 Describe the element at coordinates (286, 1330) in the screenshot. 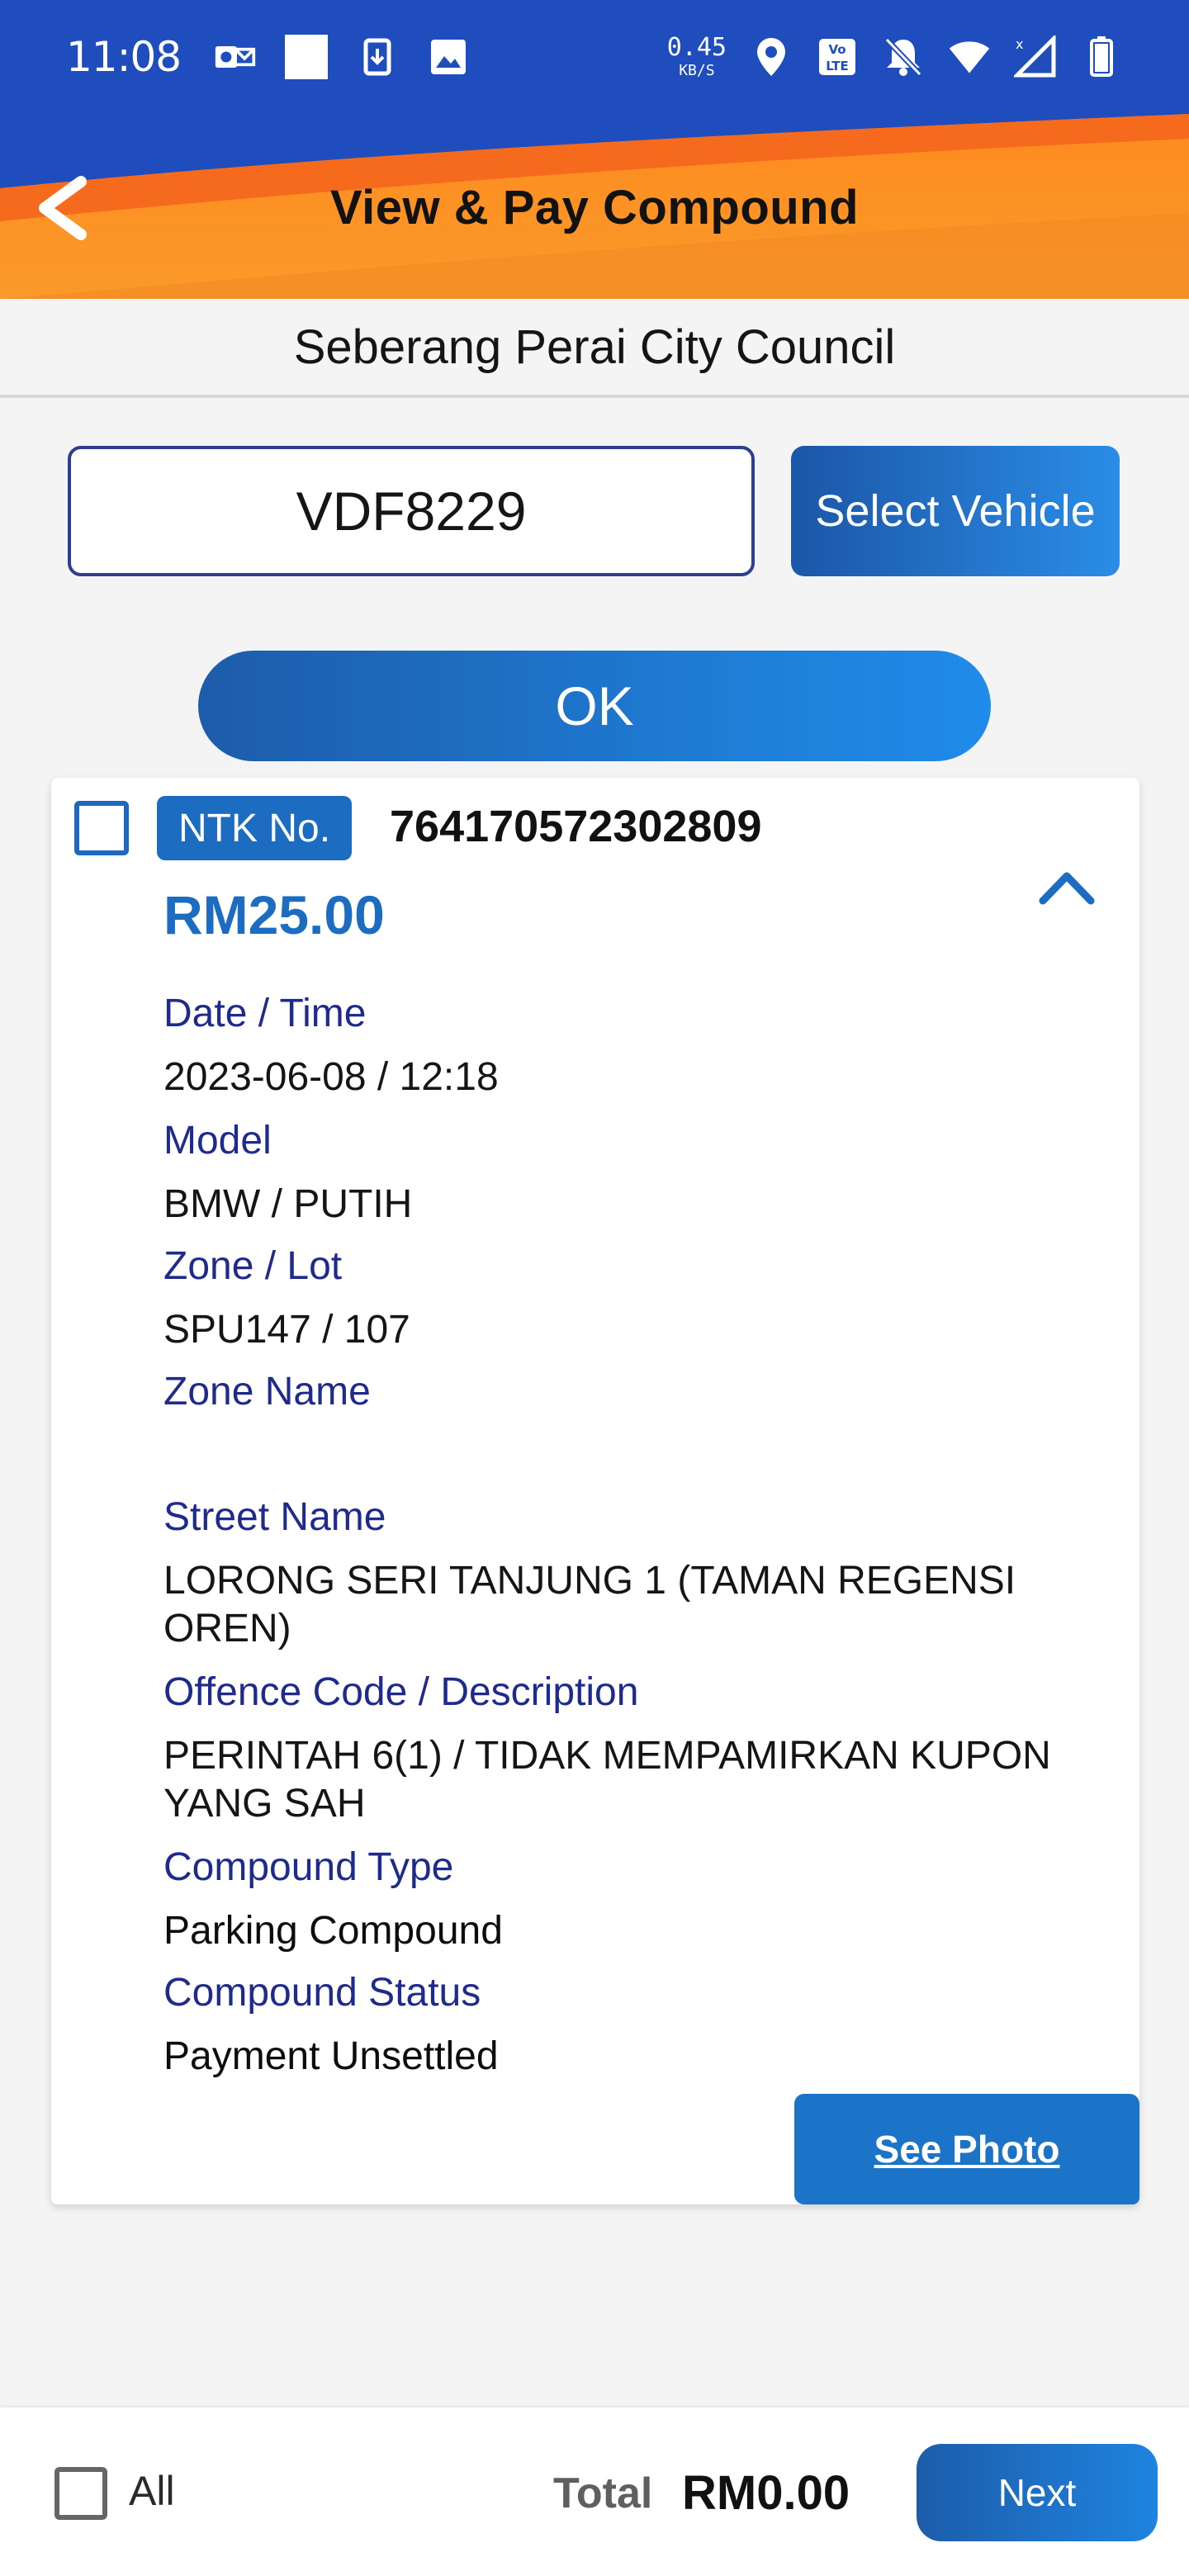

I see `zone-lot-value: SPU147 / 107` at that location.